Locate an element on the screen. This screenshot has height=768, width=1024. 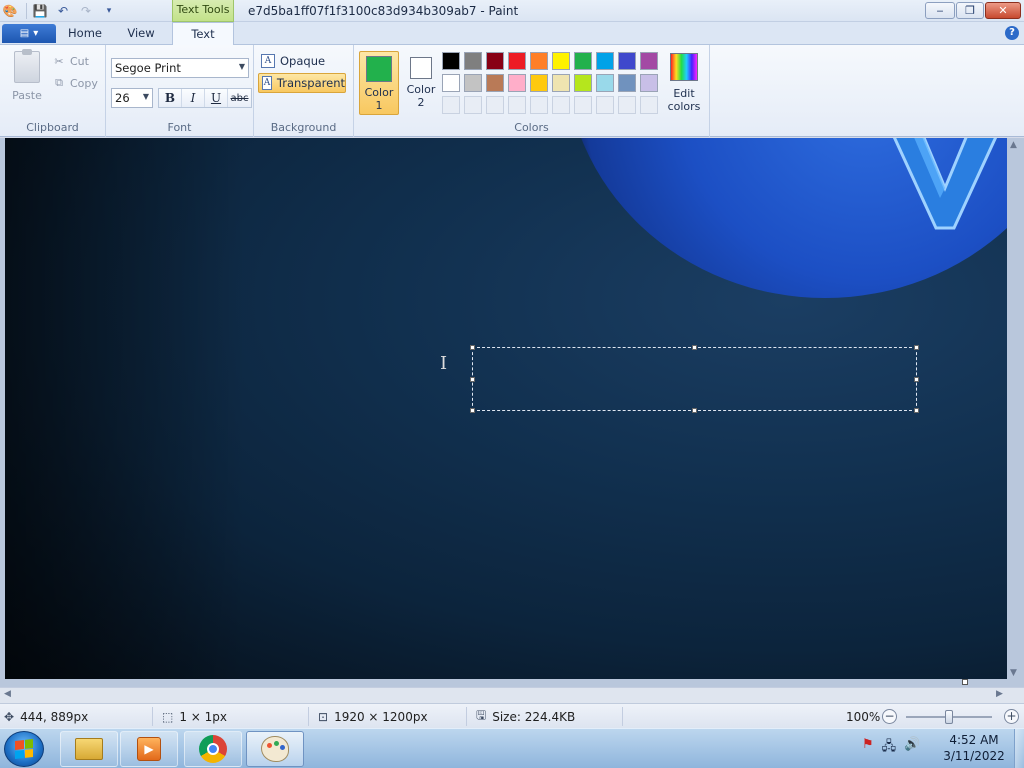
opaque-button: A Opaque is located at coordinates (302, 61).